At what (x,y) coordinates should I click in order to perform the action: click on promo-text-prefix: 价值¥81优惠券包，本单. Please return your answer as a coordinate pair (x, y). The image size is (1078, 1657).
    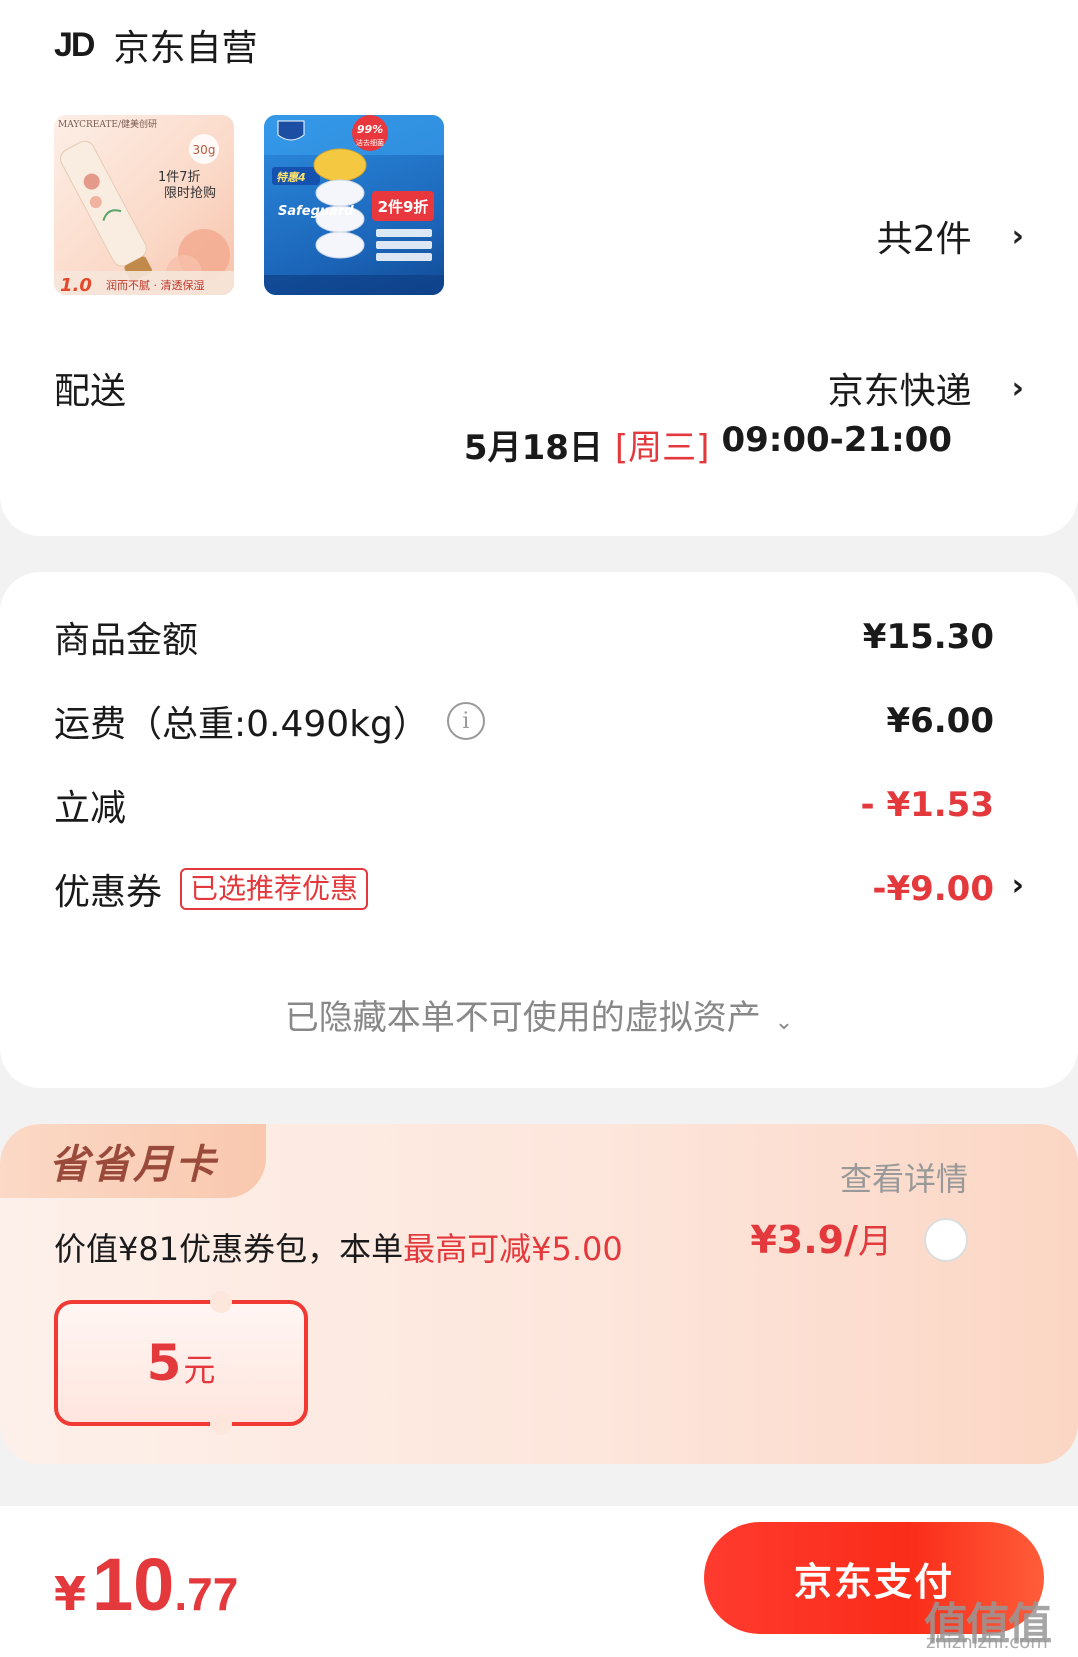
    Looking at the image, I should click on (229, 1249).